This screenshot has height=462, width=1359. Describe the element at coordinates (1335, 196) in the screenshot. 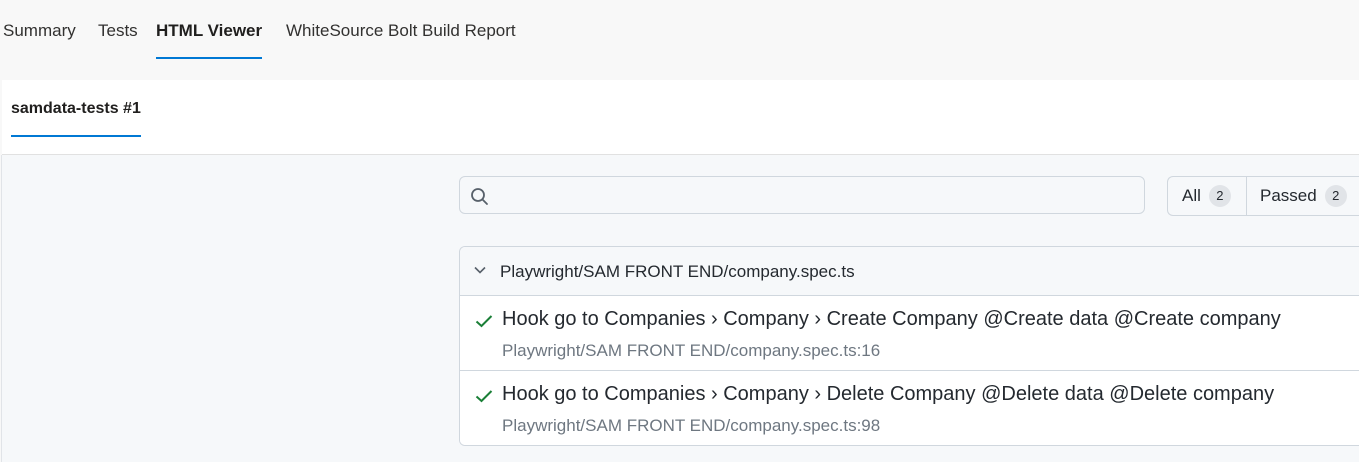

I see `filter-passed-count: 2` at that location.